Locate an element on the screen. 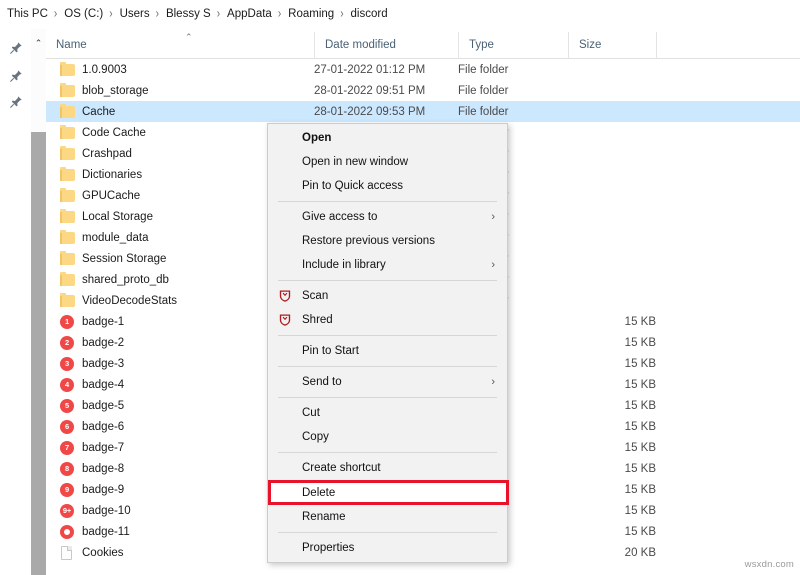 The height and width of the screenshot is (575, 800). menu-item-pin-to-quick-access: Pin to Quick access is located at coordinates (387, 186).